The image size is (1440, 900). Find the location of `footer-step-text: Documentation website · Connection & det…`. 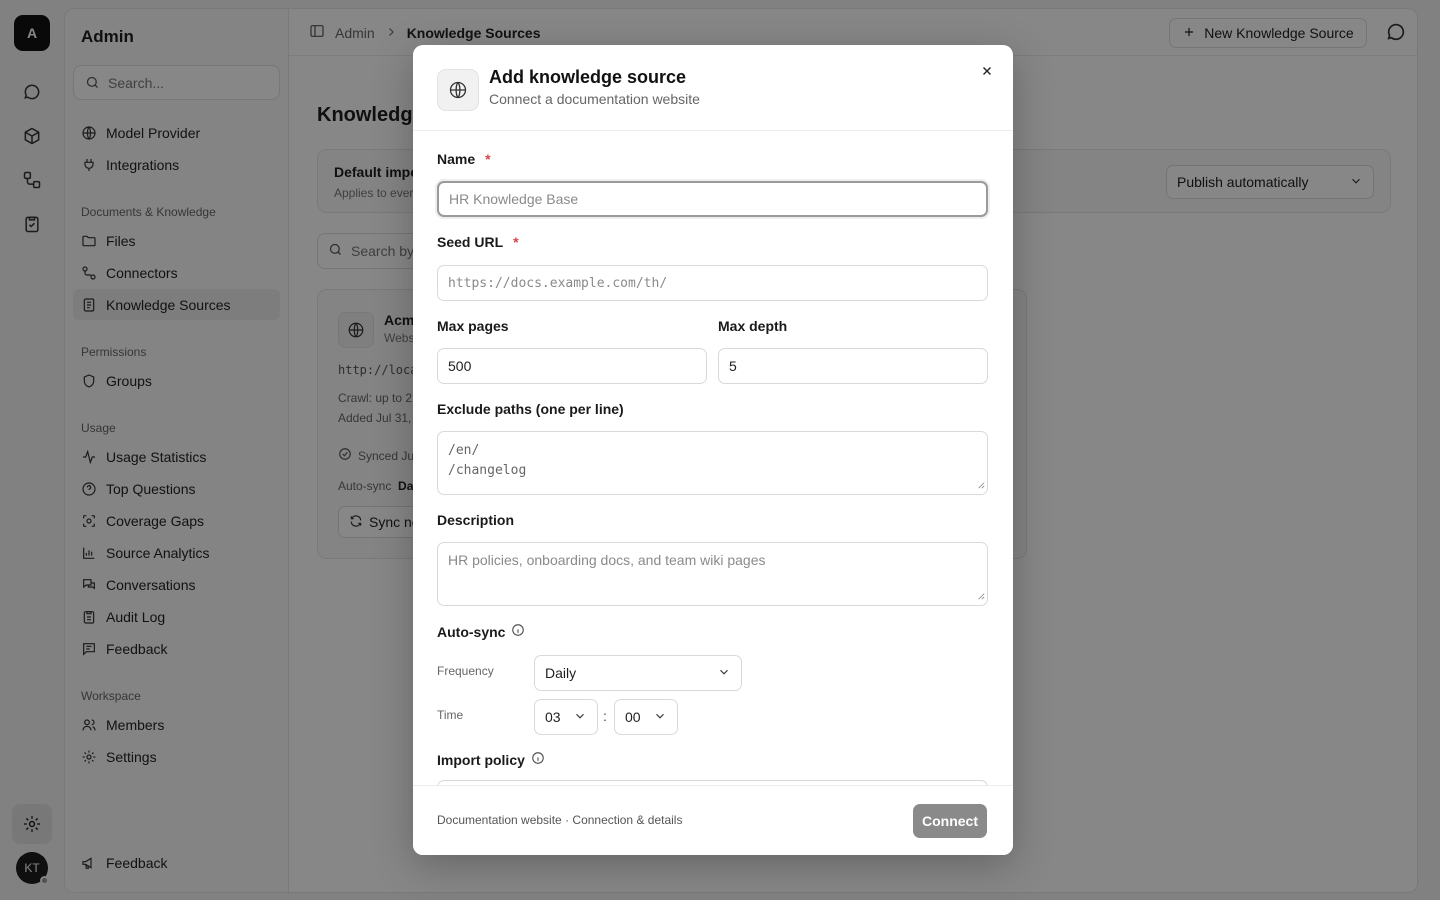

footer-step-text: Documentation website · Connection & det… is located at coordinates (560, 820).